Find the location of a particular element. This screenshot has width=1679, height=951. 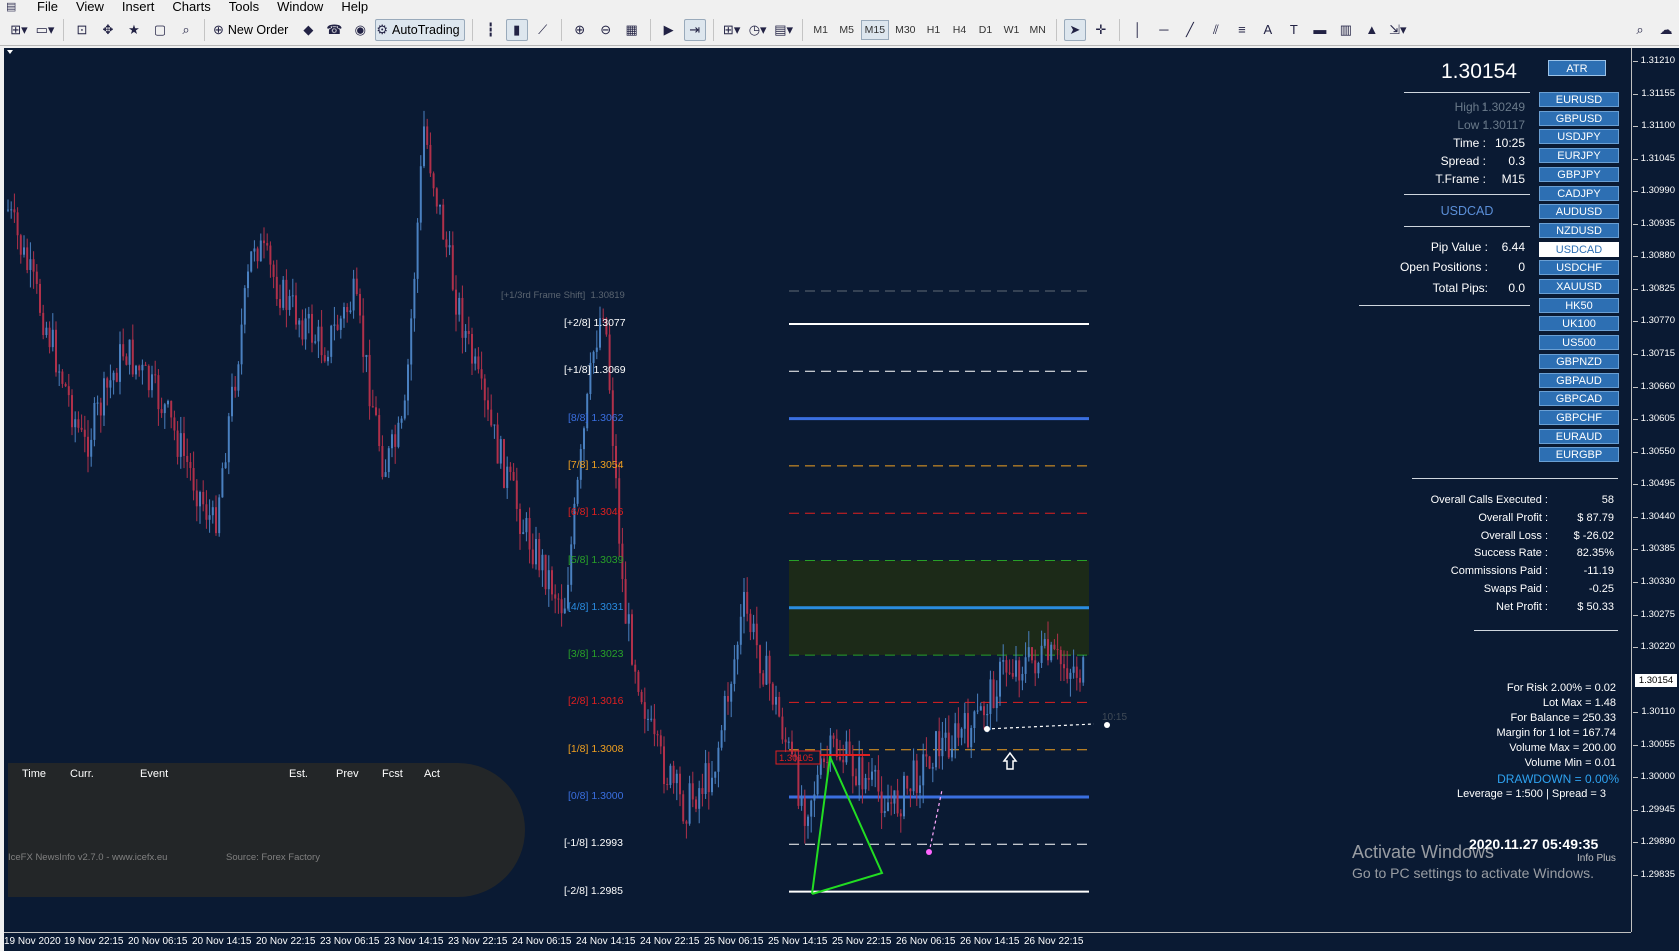

triangle-icon: ▲ is located at coordinates (1372, 30).